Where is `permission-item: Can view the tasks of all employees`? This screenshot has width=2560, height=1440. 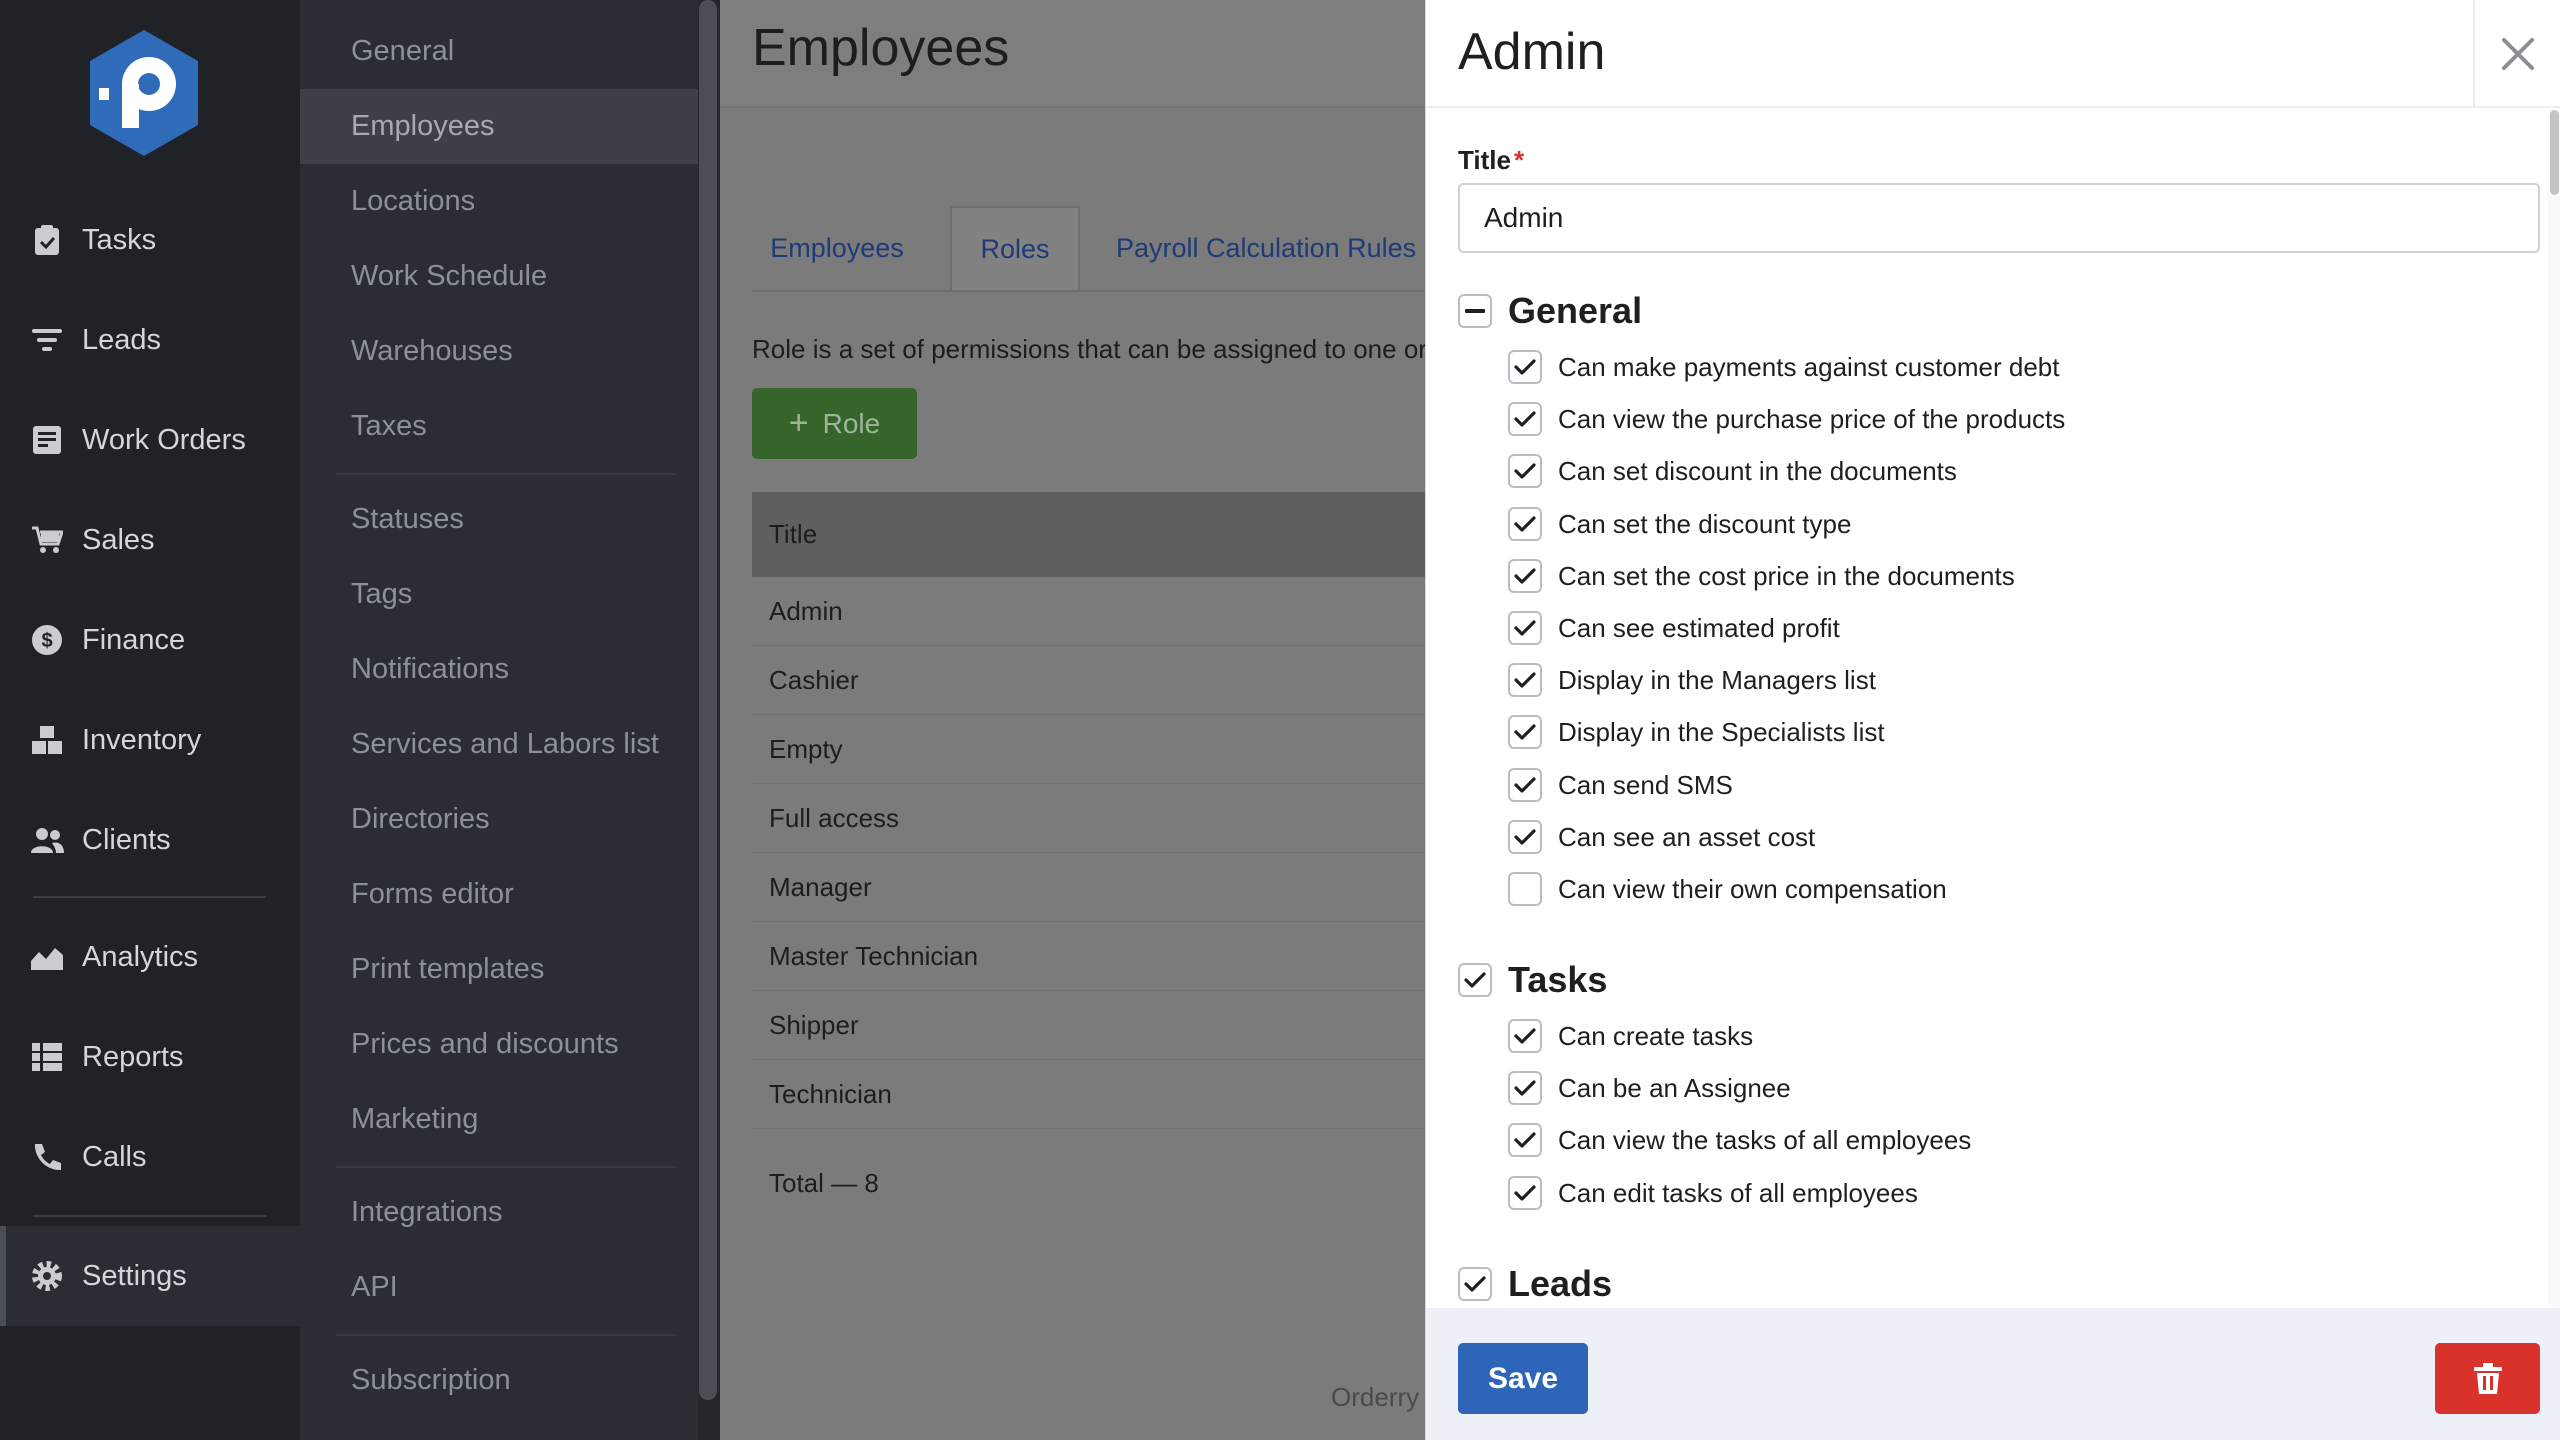
permission-item: Can view the tasks of all employees is located at coordinates (1739, 1140).